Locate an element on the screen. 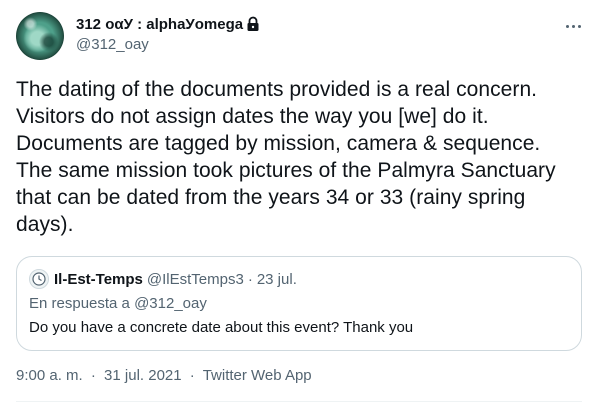 The height and width of the screenshot is (403, 598). more-horizontal-icon is located at coordinates (573, 26).